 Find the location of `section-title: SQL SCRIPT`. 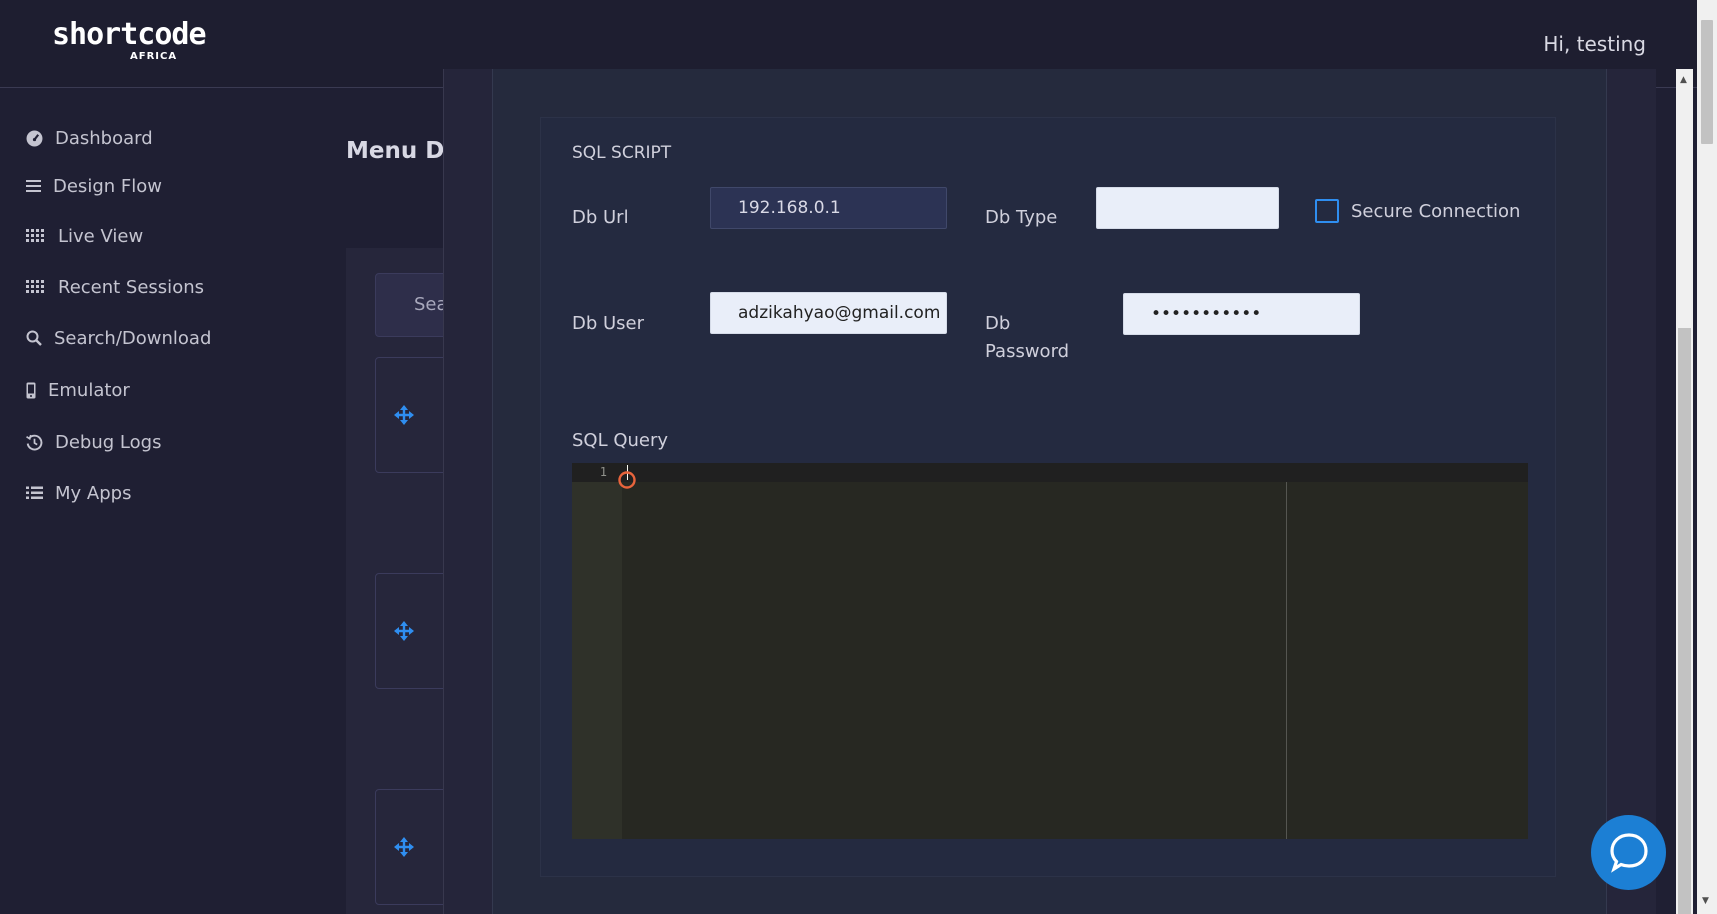

section-title: SQL SCRIPT is located at coordinates (622, 153).